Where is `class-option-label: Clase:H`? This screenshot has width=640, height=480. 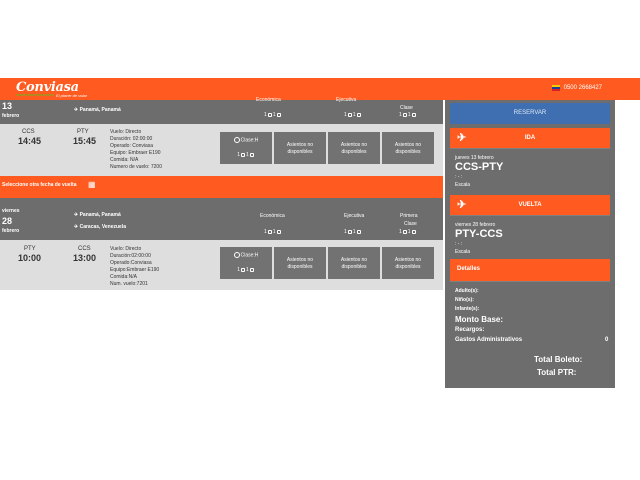 class-option-label: Clase:H is located at coordinates (246, 140).